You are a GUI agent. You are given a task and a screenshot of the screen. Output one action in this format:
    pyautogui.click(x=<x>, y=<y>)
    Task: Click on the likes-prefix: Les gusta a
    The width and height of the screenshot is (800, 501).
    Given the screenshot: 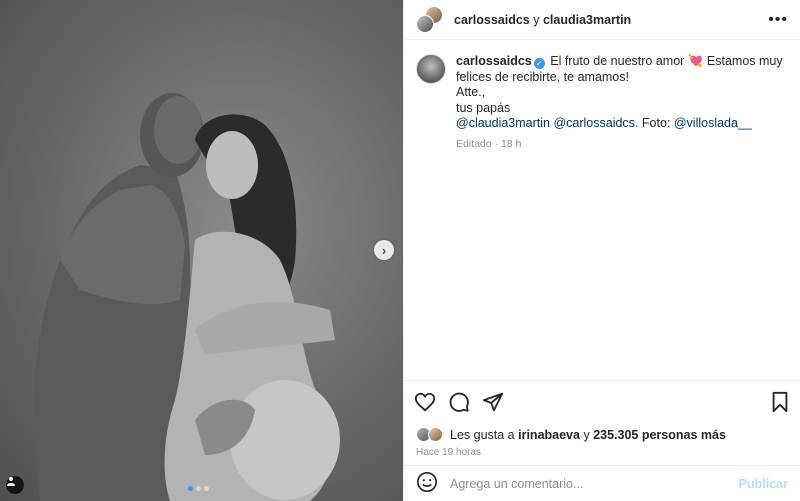 What is the action you would take?
    pyautogui.click(x=482, y=435)
    